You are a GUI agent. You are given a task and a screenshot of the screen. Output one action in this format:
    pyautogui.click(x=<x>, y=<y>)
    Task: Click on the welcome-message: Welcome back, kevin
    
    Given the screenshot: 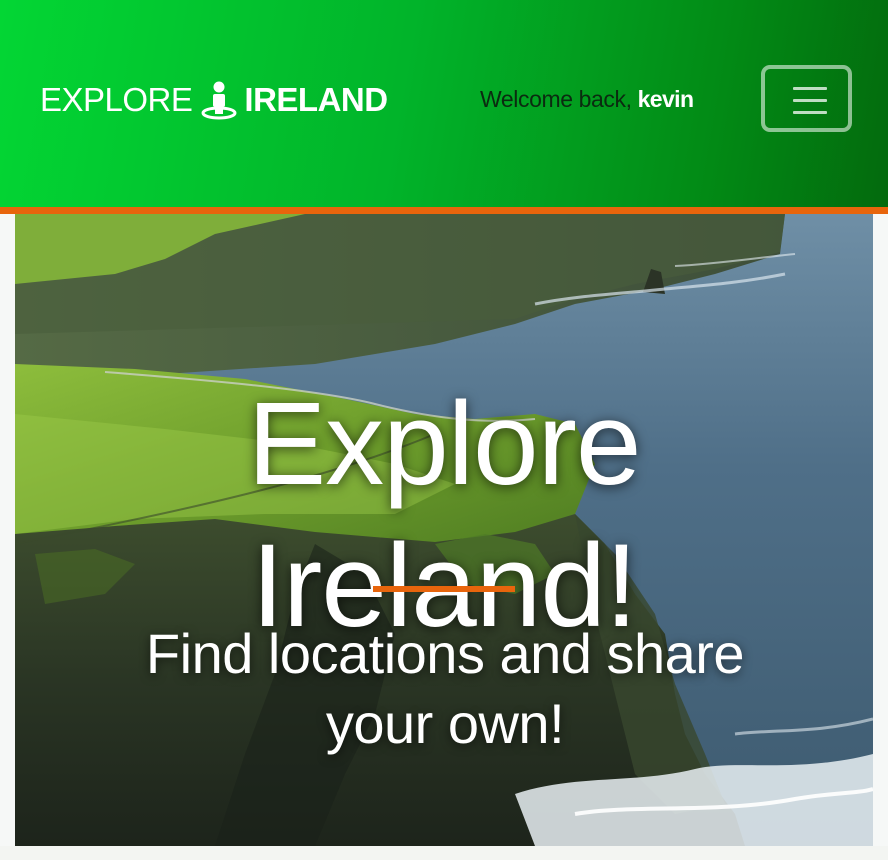 What is the action you would take?
    pyautogui.click(x=587, y=99)
    